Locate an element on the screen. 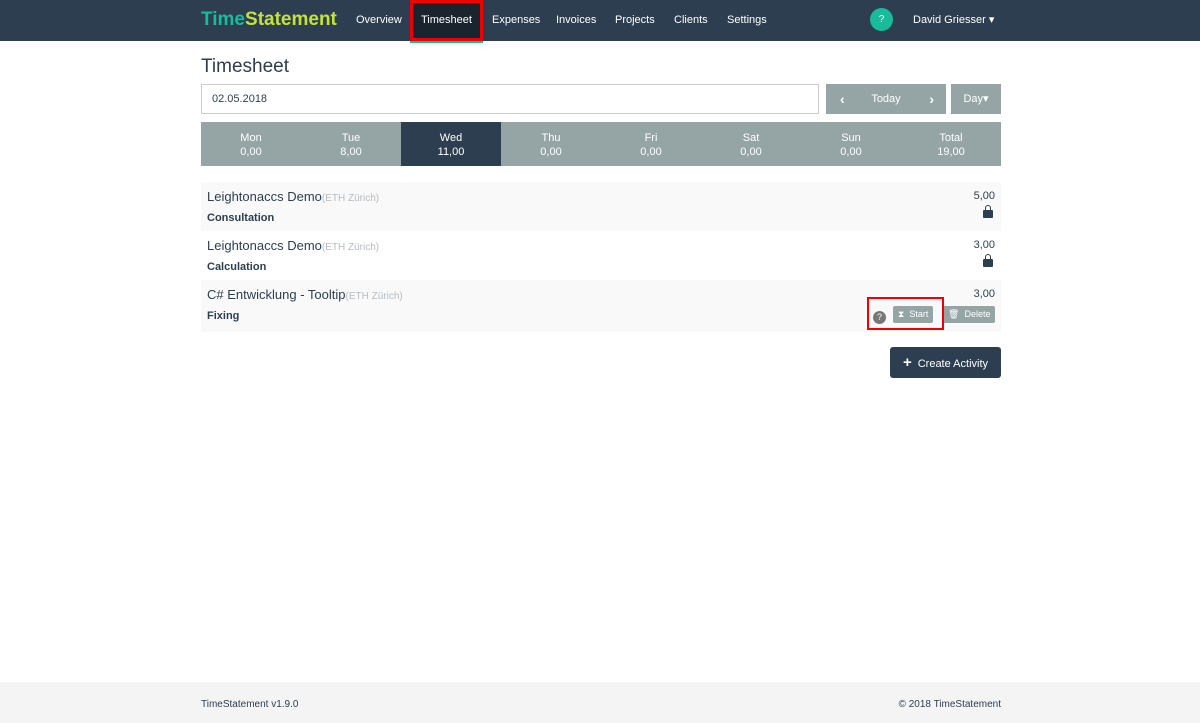 The height and width of the screenshot is (723, 1200). chevron-right-icon: › is located at coordinates (931, 99).